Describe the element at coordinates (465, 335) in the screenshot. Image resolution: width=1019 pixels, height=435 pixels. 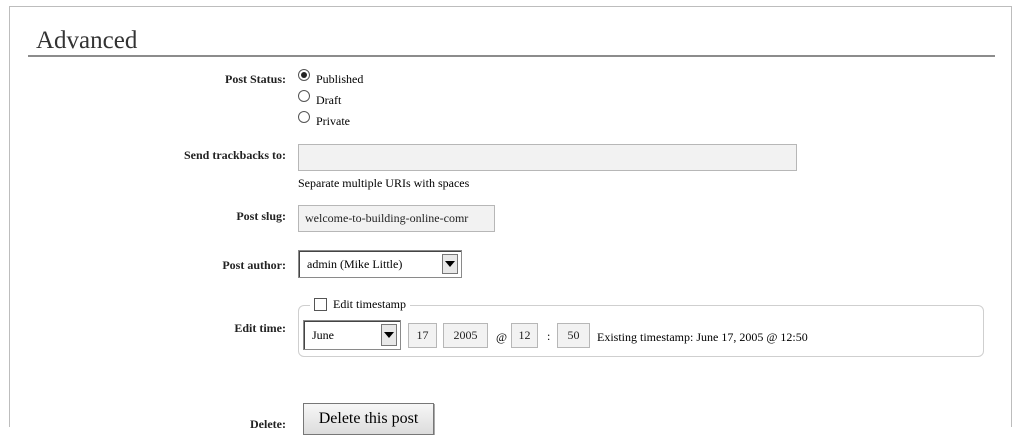
I see `year-input: 2005` at that location.